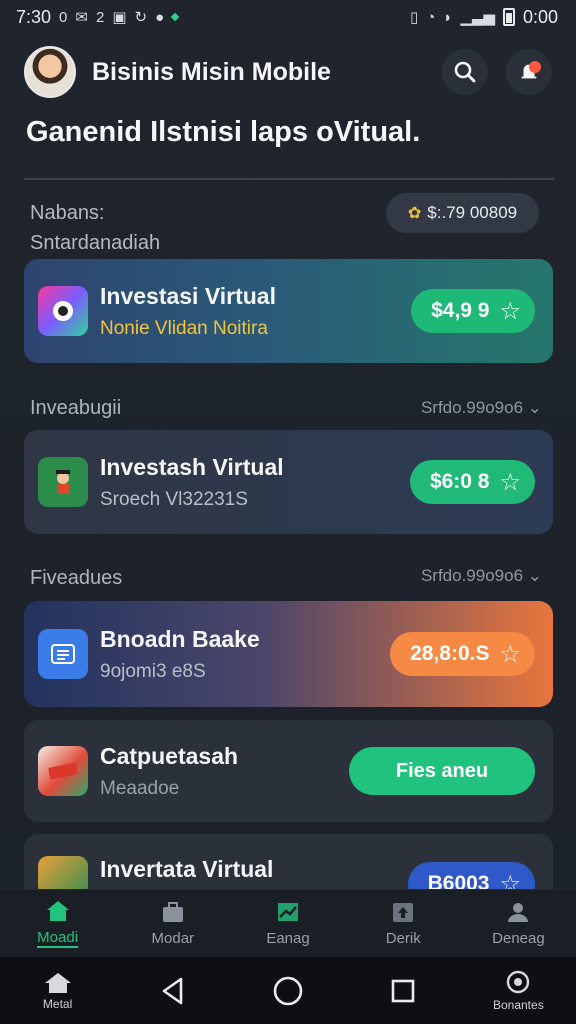 The image size is (576, 1024). Describe the element at coordinates (192, 466) in the screenshot. I see `card-title: Investash Virtual` at that location.